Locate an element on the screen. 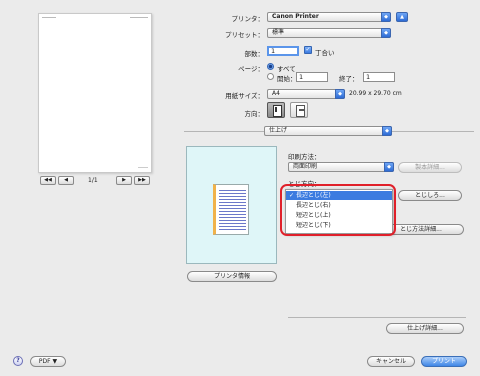 The height and width of the screenshot is (376, 480). nav-prev-button: ◀ is located at coordinates (66, 180).